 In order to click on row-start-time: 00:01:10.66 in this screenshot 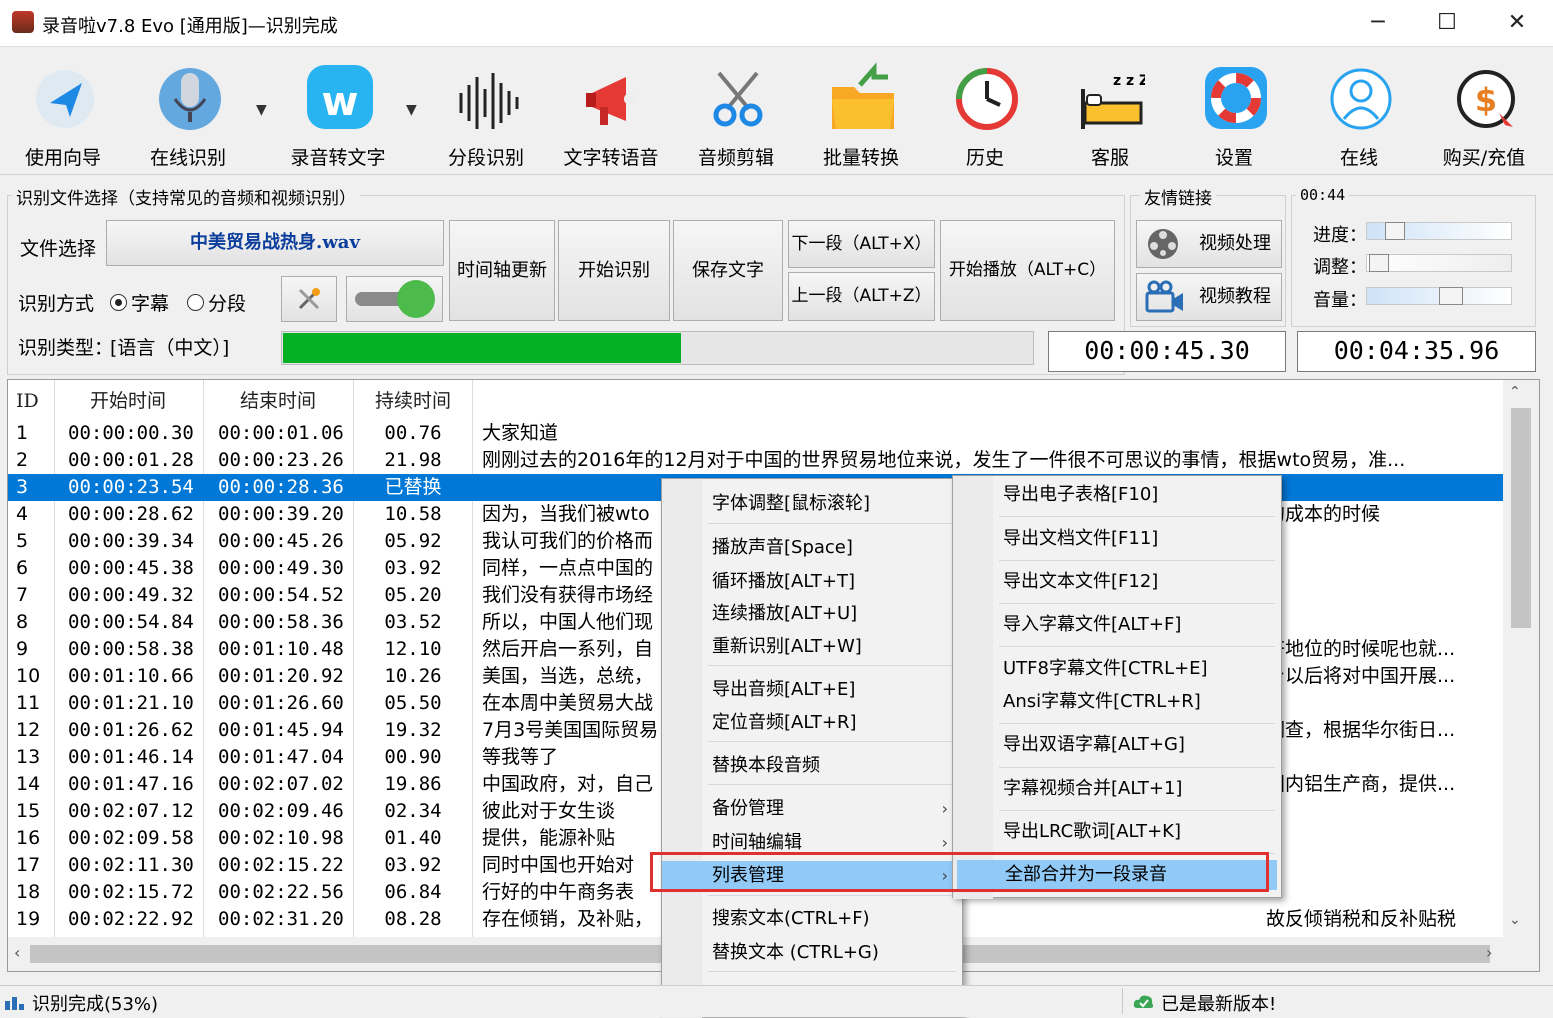, I will do `click(131, 676)`.